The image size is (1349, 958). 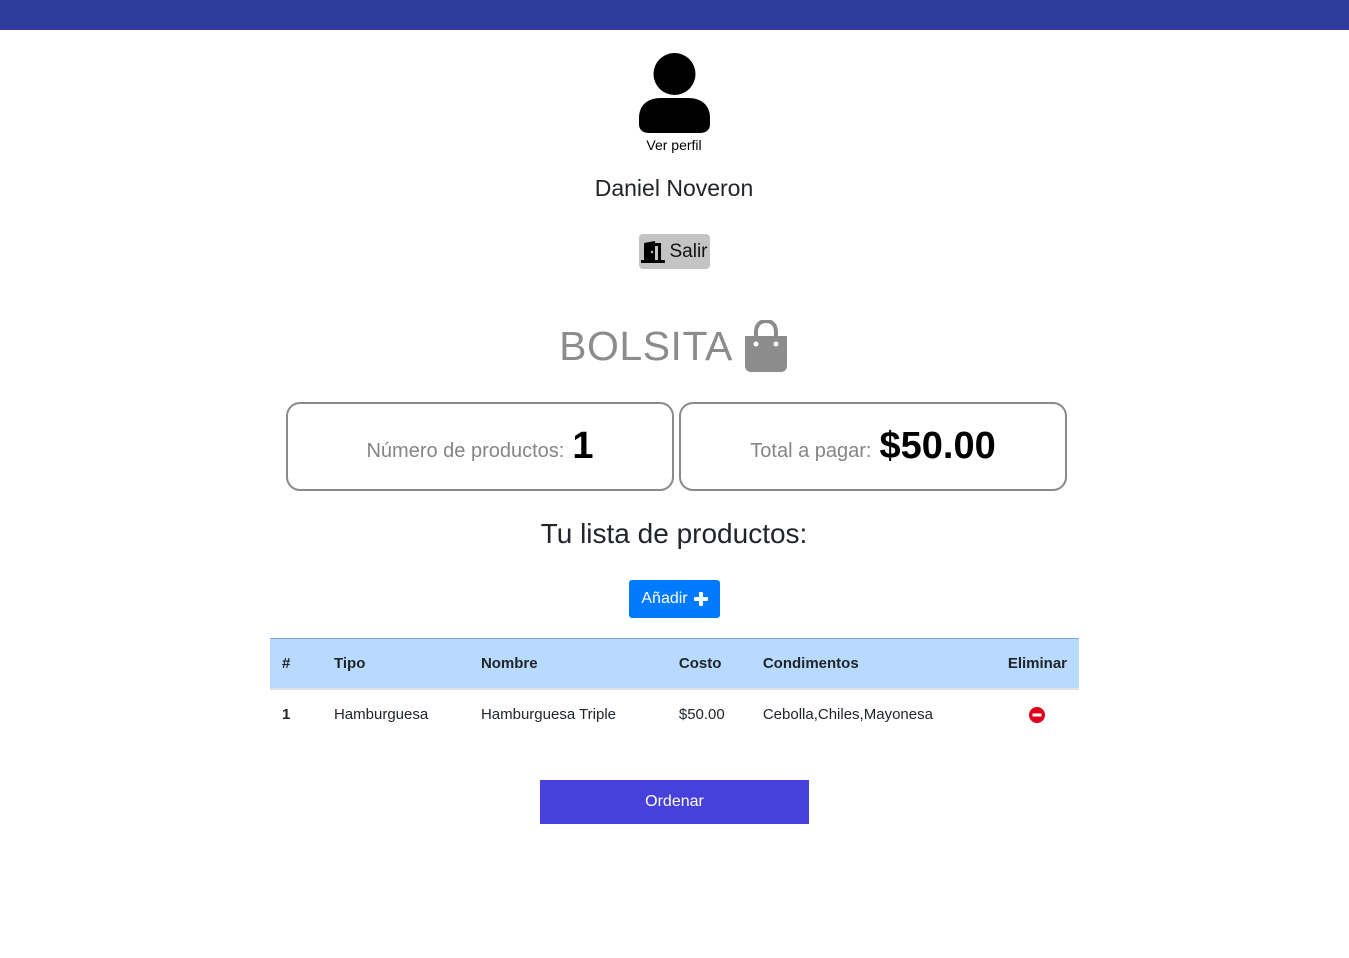 What do you see at coordinates (811, 451) in the screenshot?
I see `total-label: Total a pagar:` at bounding box center [811, 451].